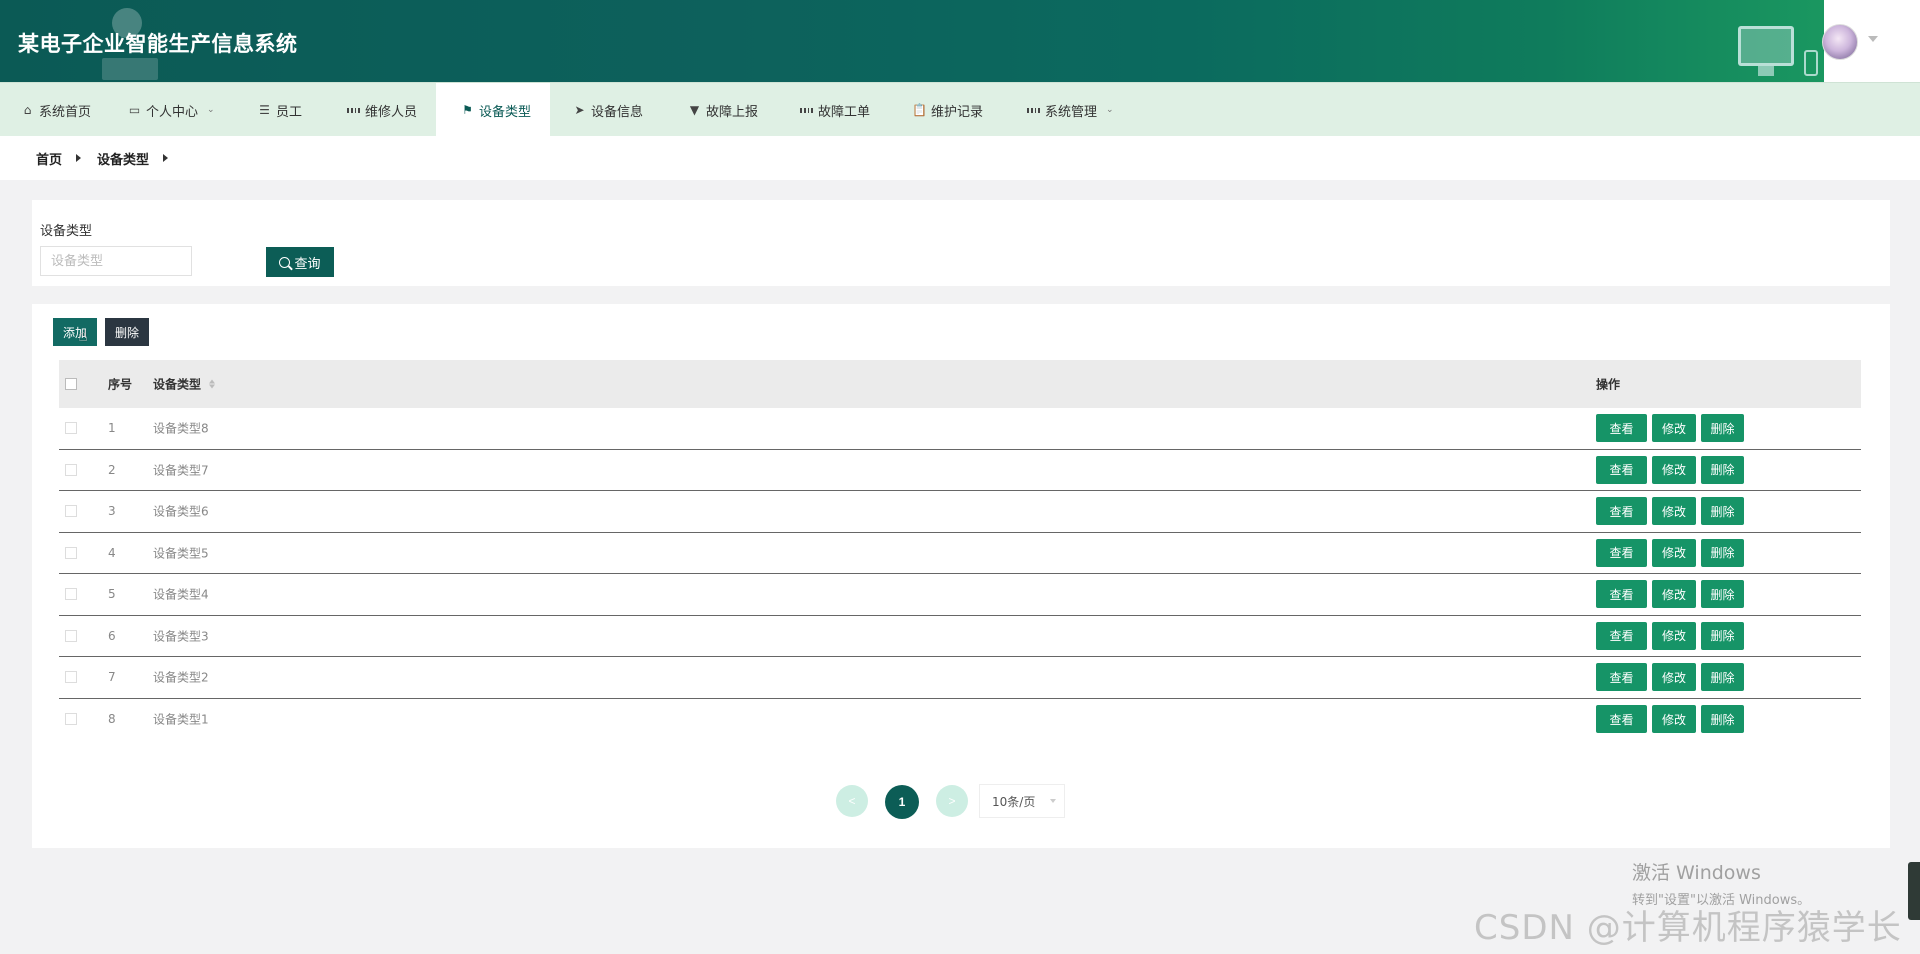 This screenshot has height=954, width=1920. What do you see at coordinates (960, 595) in the screenshot?
I see `table-row: 5 设备类型4 查看 修改 删除` at bounding box center [960, 595].